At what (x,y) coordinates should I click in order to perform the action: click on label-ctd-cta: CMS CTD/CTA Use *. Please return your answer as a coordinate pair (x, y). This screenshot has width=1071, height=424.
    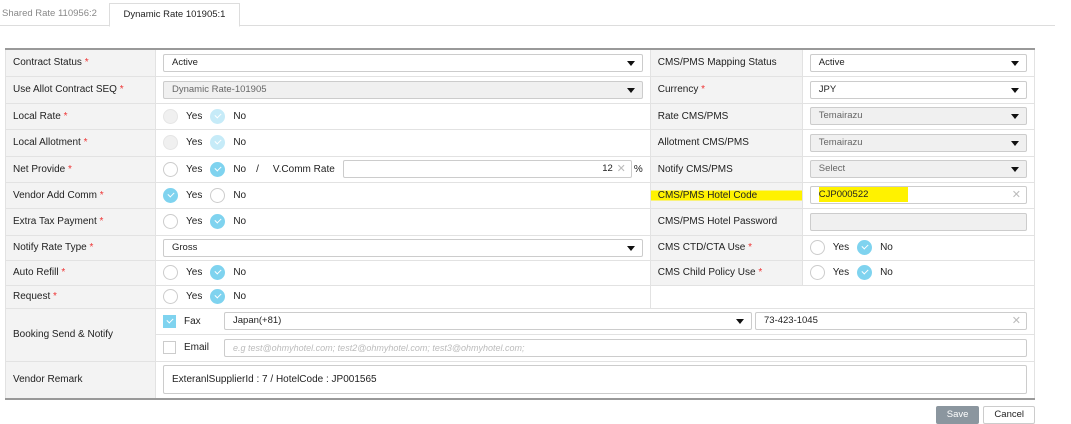
    Looking at the image, I should click on (726, 247).